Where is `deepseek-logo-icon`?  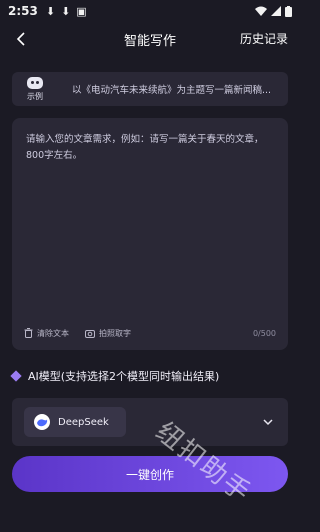
deepseek-logo-icon is located at coordinates (42, 422).